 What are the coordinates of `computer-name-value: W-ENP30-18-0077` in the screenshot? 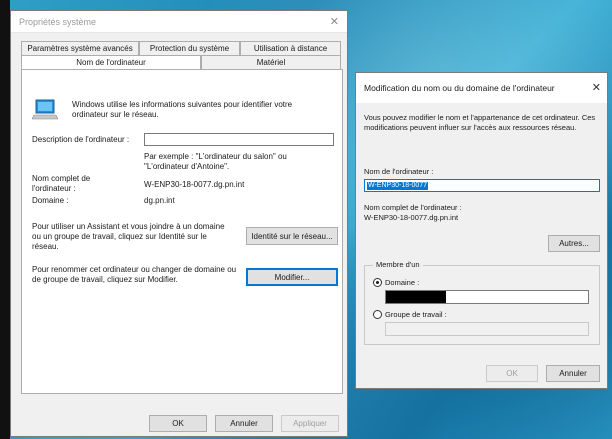 It's located at (398, 186).